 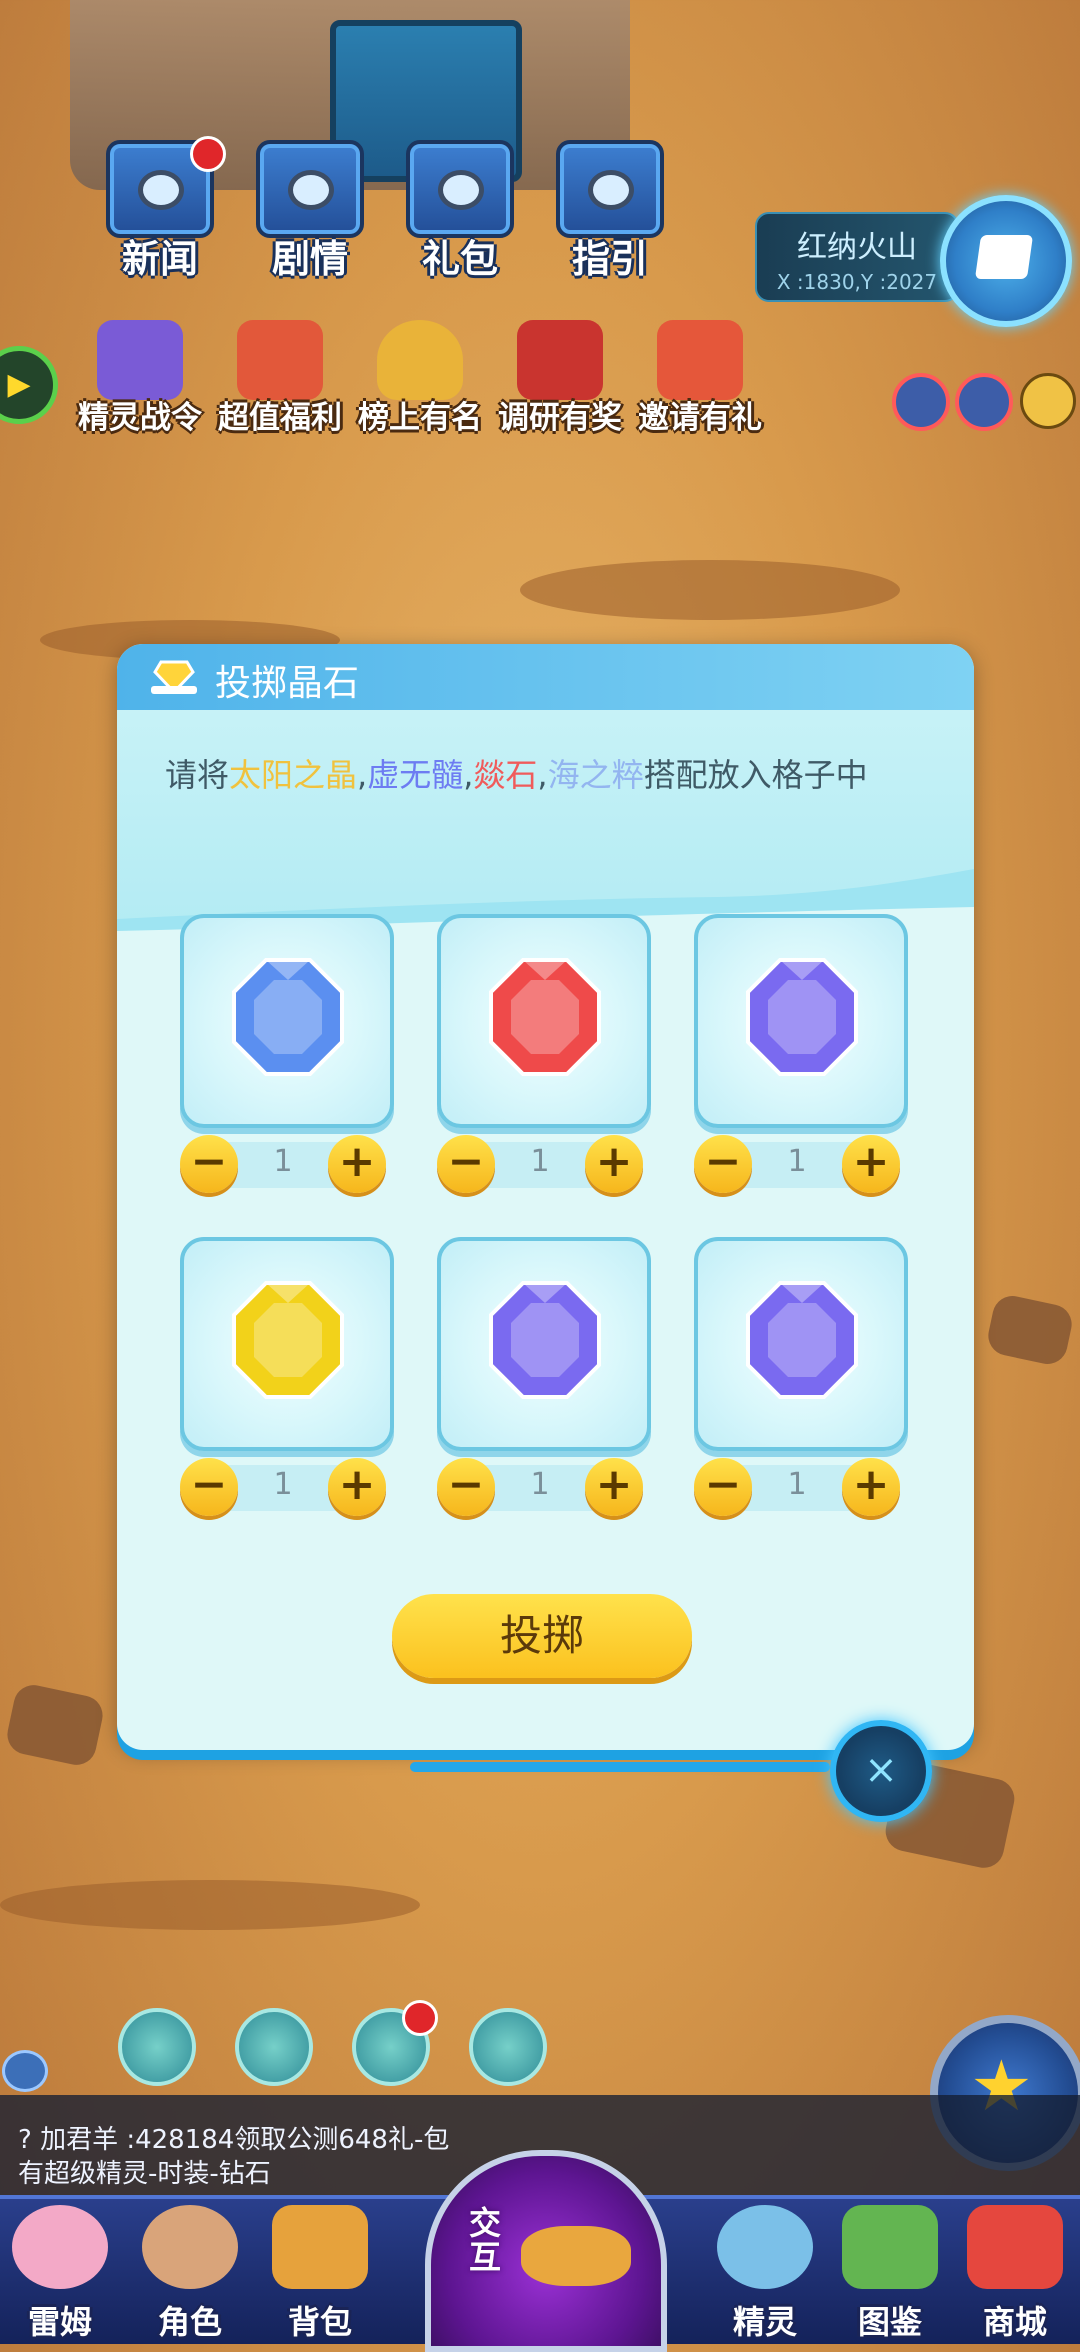 I want to click on red-gem-icon, so click(x=545, y=1017).